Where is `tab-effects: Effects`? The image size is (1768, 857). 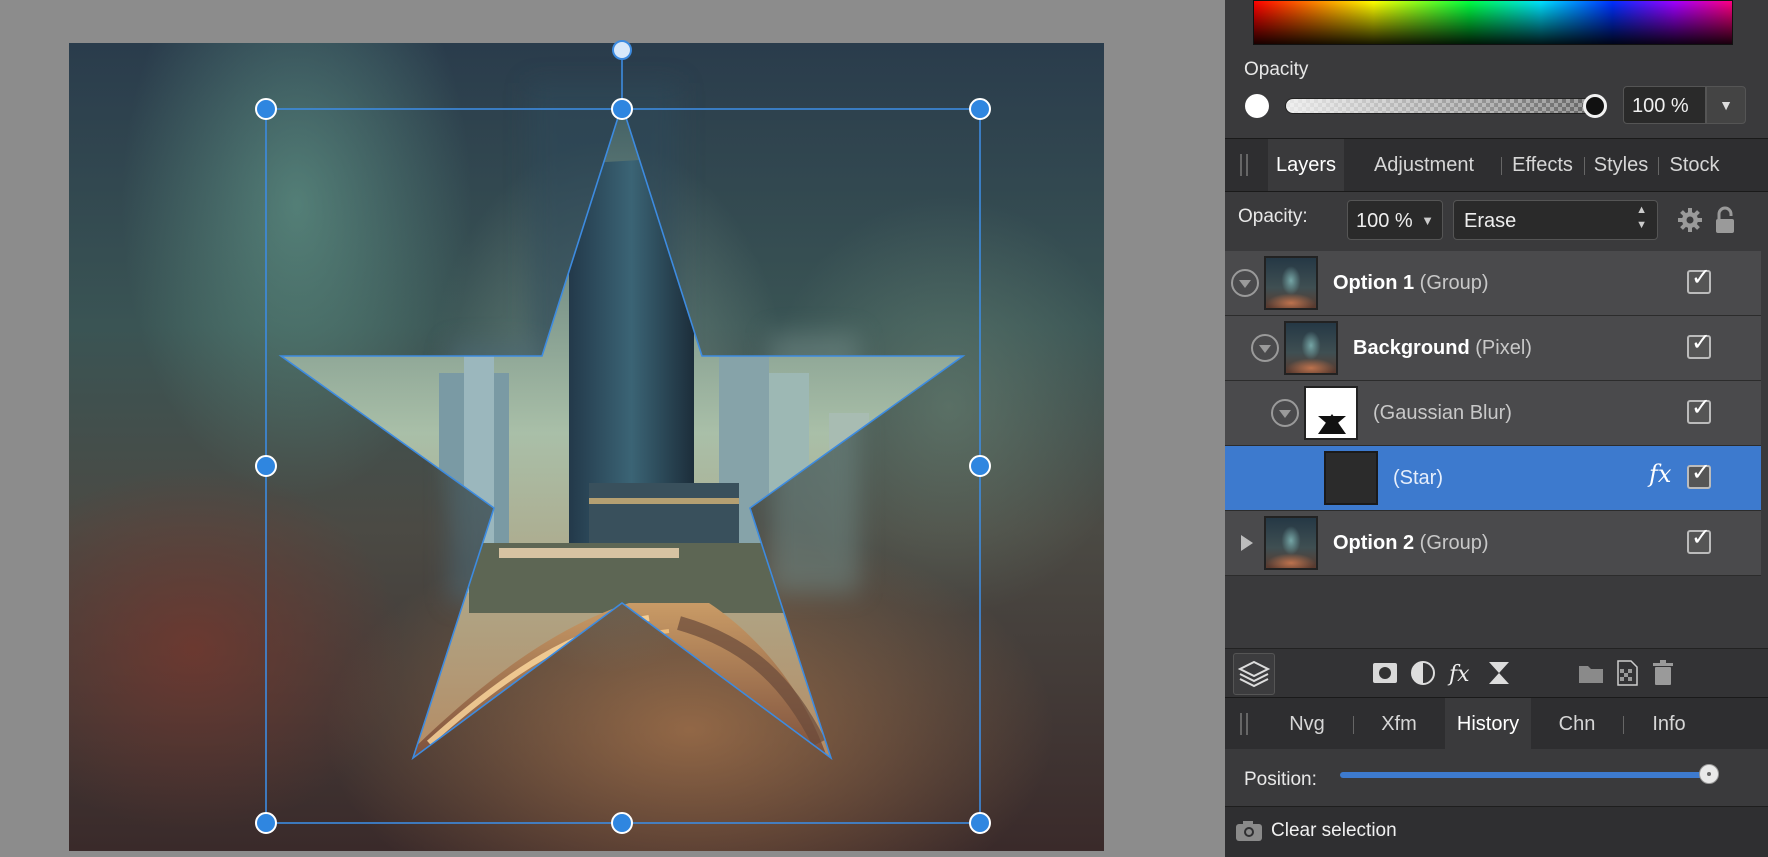 tab-effects: Effects is located at coordinates (1542, 165).